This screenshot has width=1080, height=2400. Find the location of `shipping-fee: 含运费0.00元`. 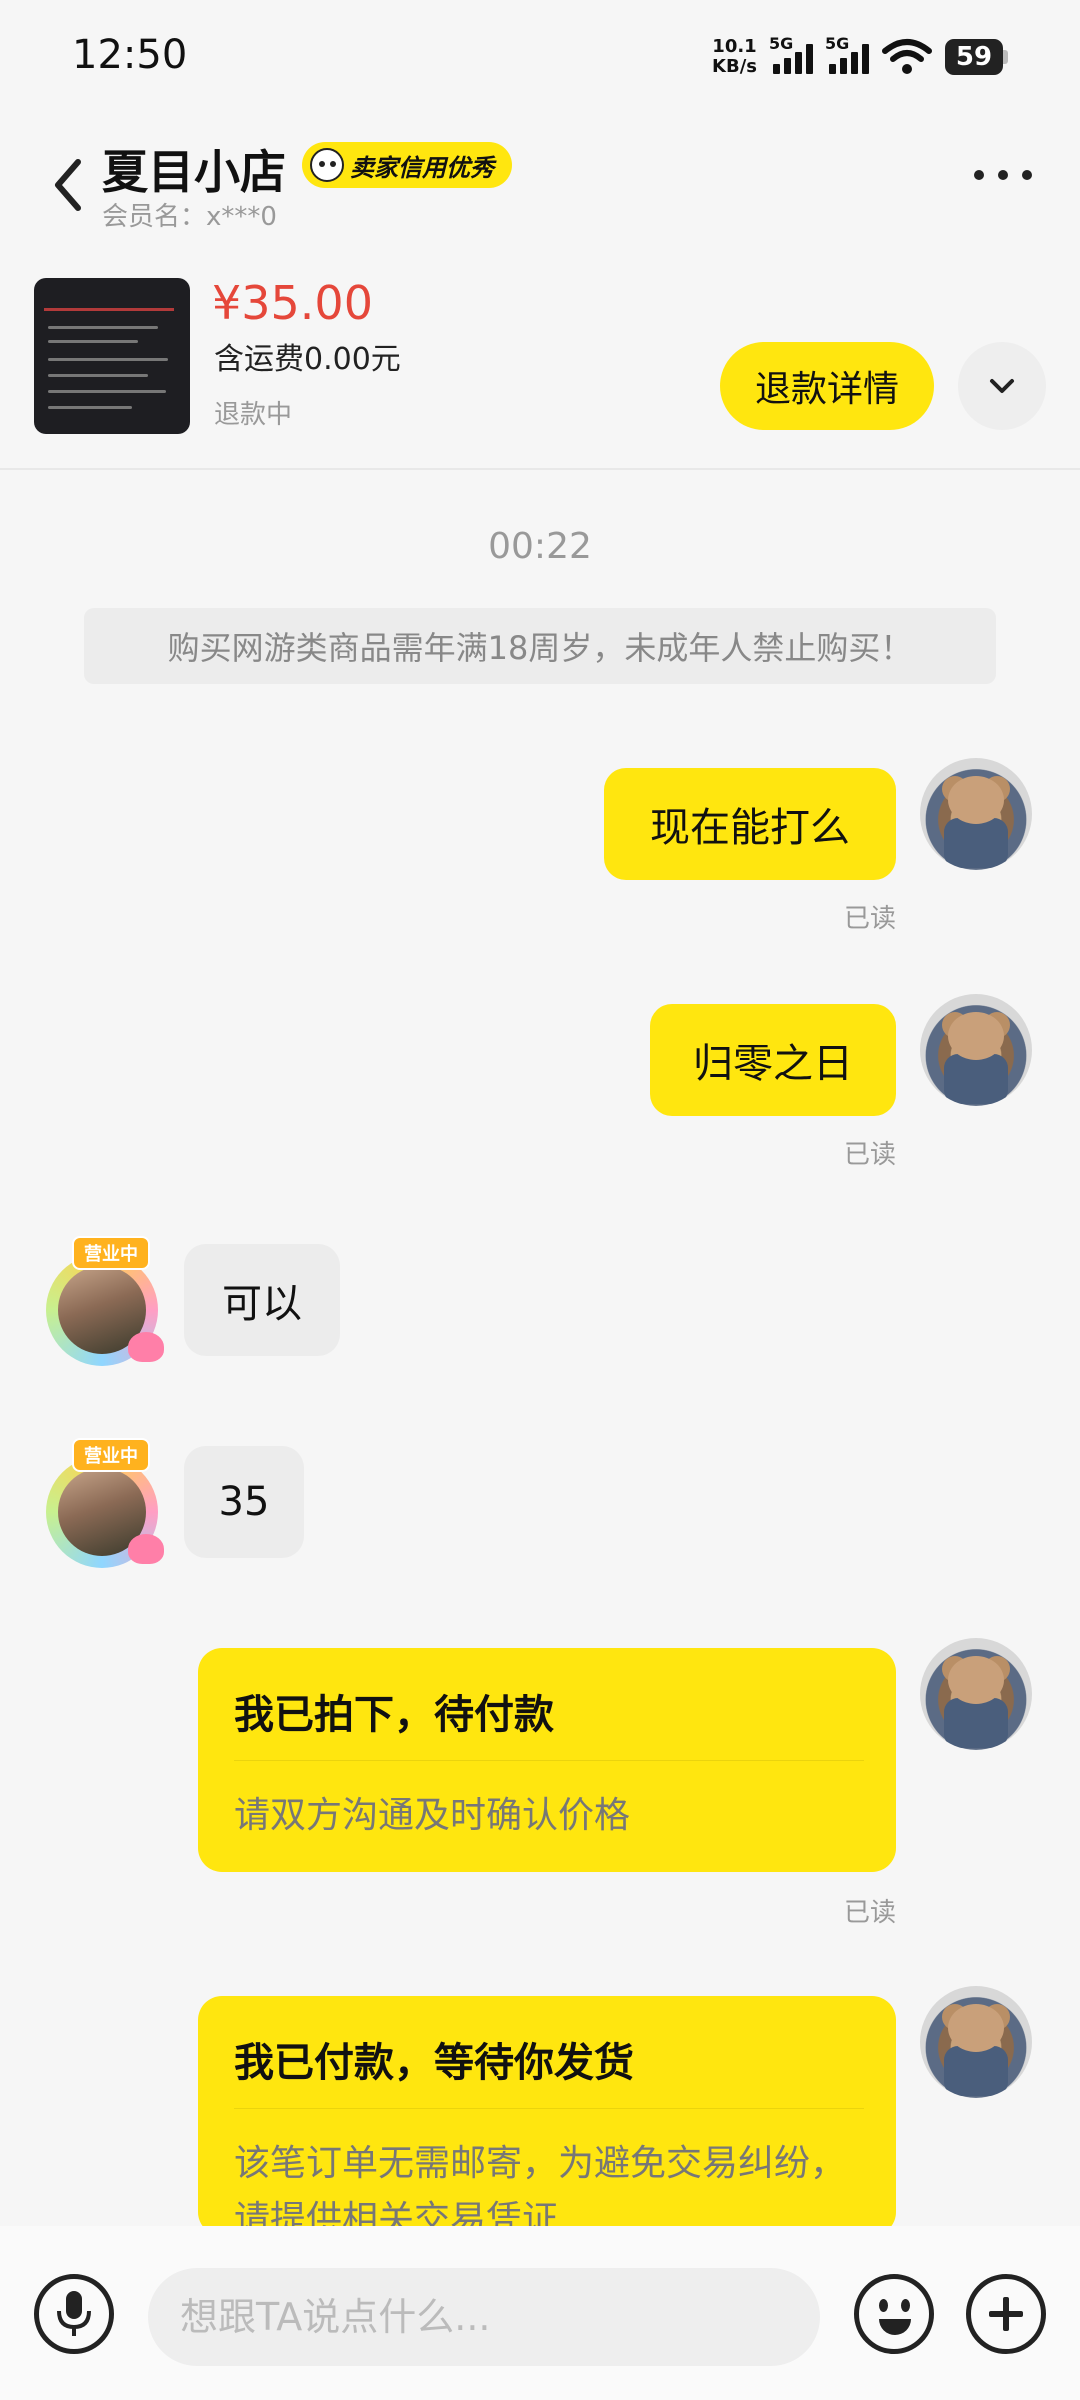

shipping-fee: 含运费0.00元 is located at coordinates (307, 359).